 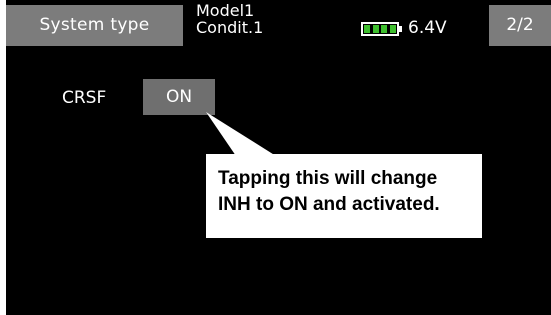 What do you see at coordinates (241, 134) in the screenshot?
I see `callout-arrow` at bounding box center [241, 134].